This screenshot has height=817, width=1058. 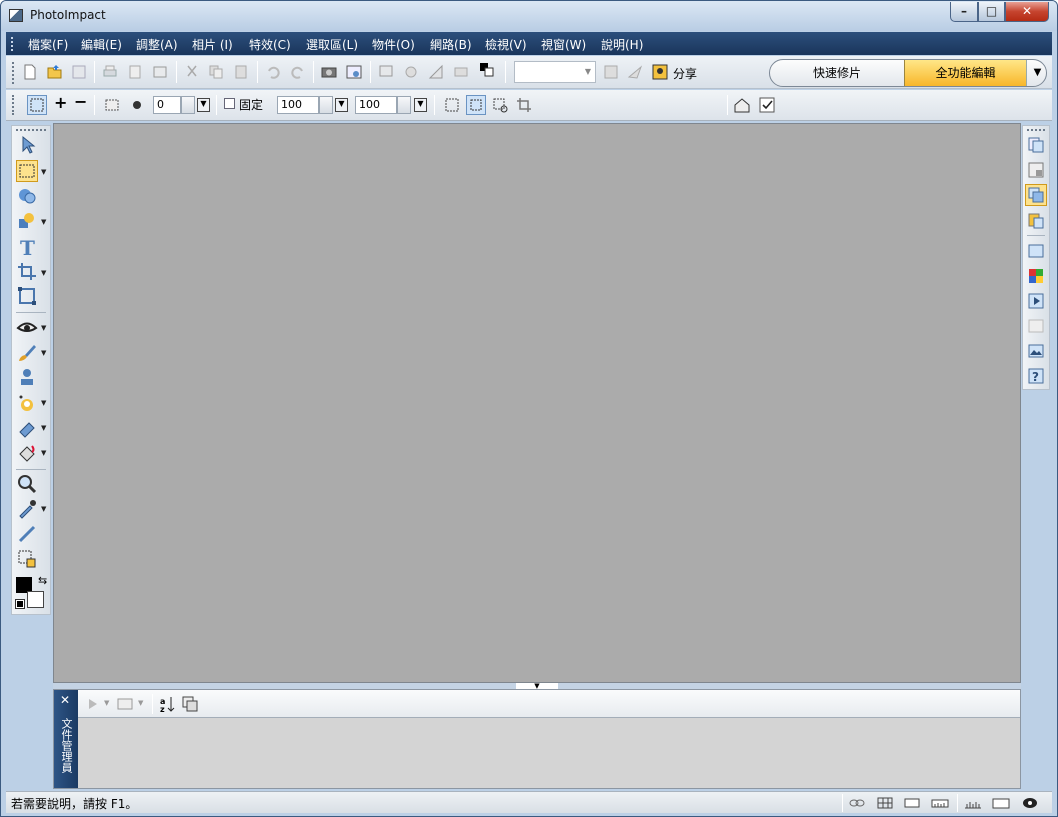 I want to click on measure-icon, so click(x=973, y=803).